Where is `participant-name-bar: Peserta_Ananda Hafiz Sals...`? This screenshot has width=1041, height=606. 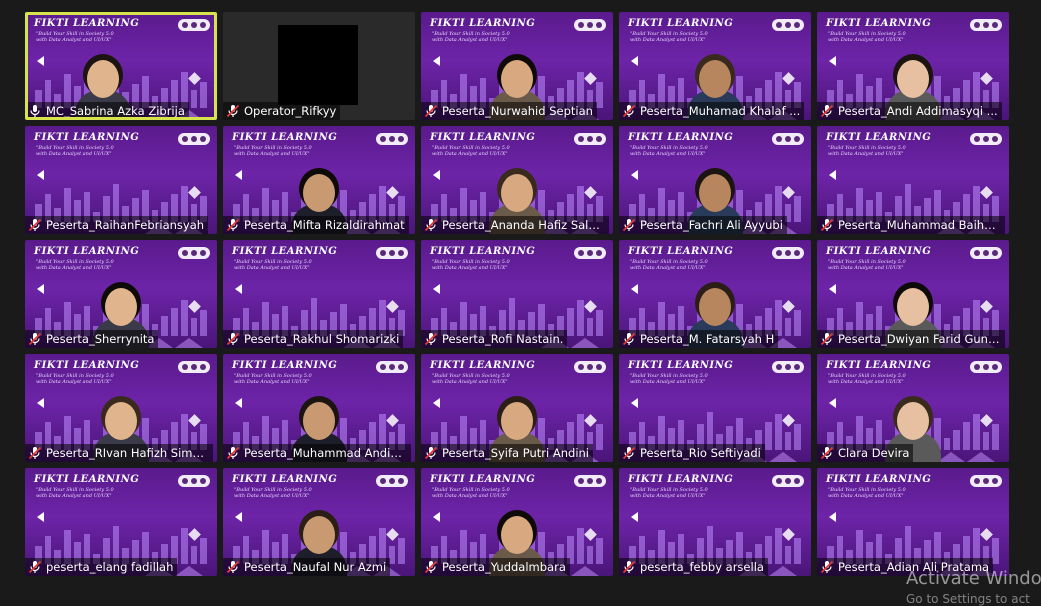 participant-name-bar: Peserta_Ananda Hafiz Sals... is located at coordinates (515, 225).